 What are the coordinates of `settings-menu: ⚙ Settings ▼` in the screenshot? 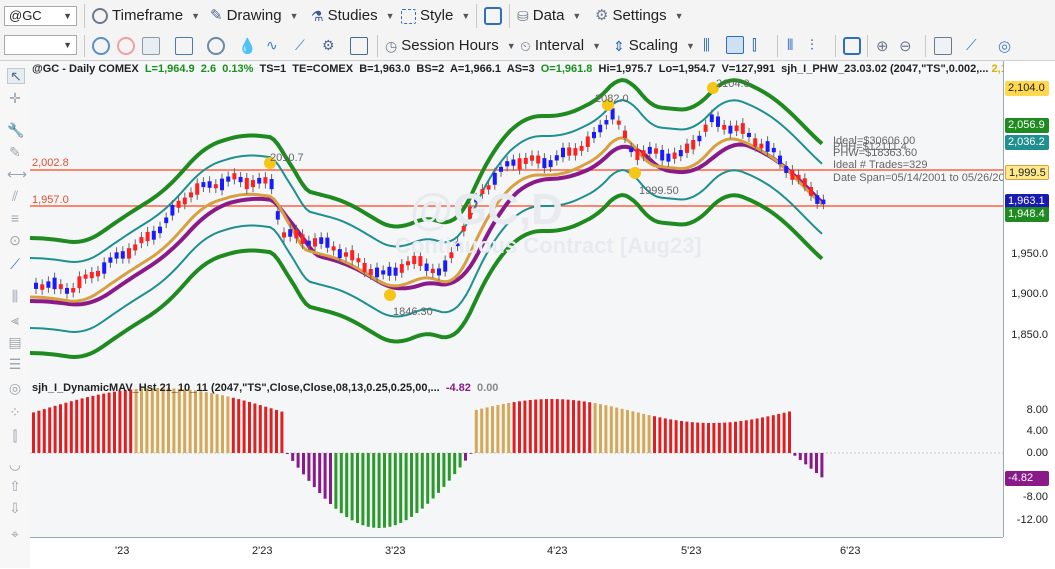 It's located at (639, 16).